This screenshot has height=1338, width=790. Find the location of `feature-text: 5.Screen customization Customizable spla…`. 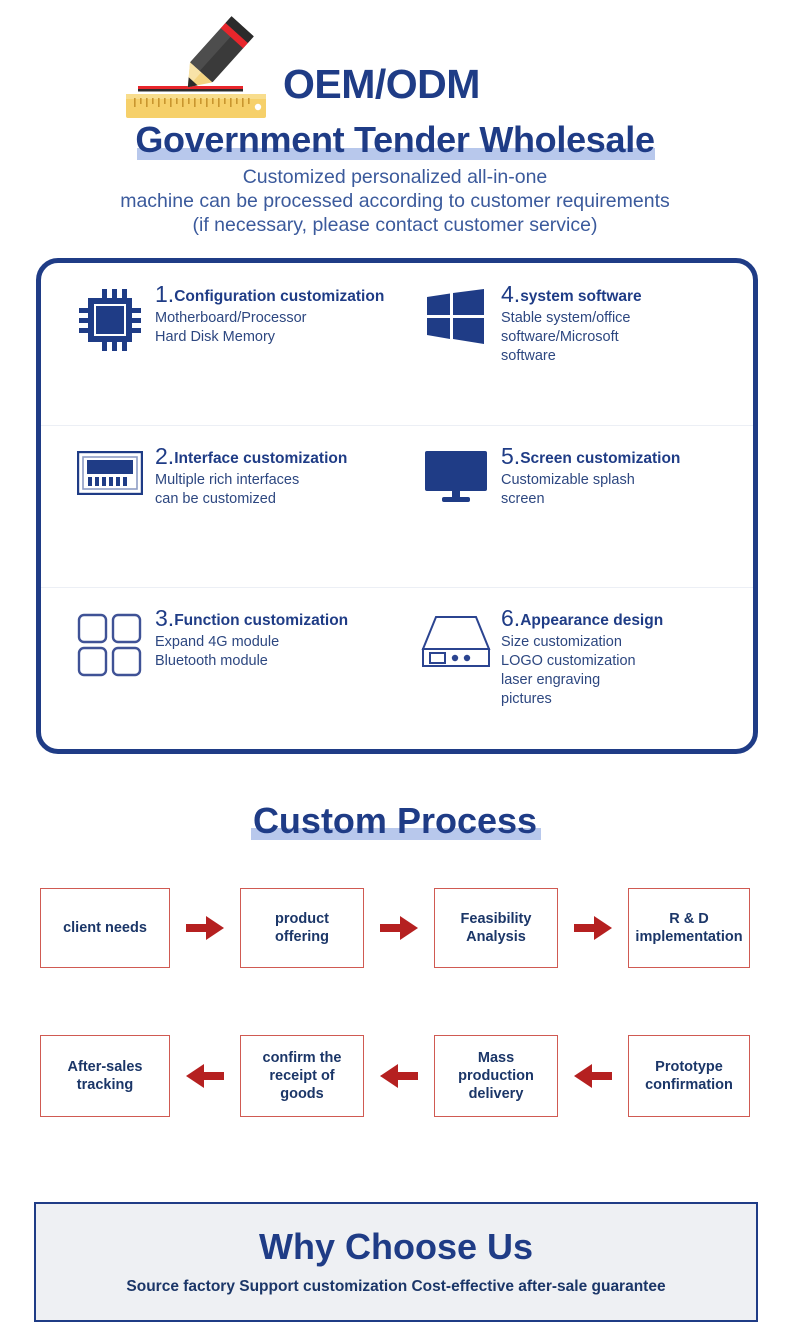

feature-text: 5.Screen customization Customizable spla… is located at coordinates (586, 476).